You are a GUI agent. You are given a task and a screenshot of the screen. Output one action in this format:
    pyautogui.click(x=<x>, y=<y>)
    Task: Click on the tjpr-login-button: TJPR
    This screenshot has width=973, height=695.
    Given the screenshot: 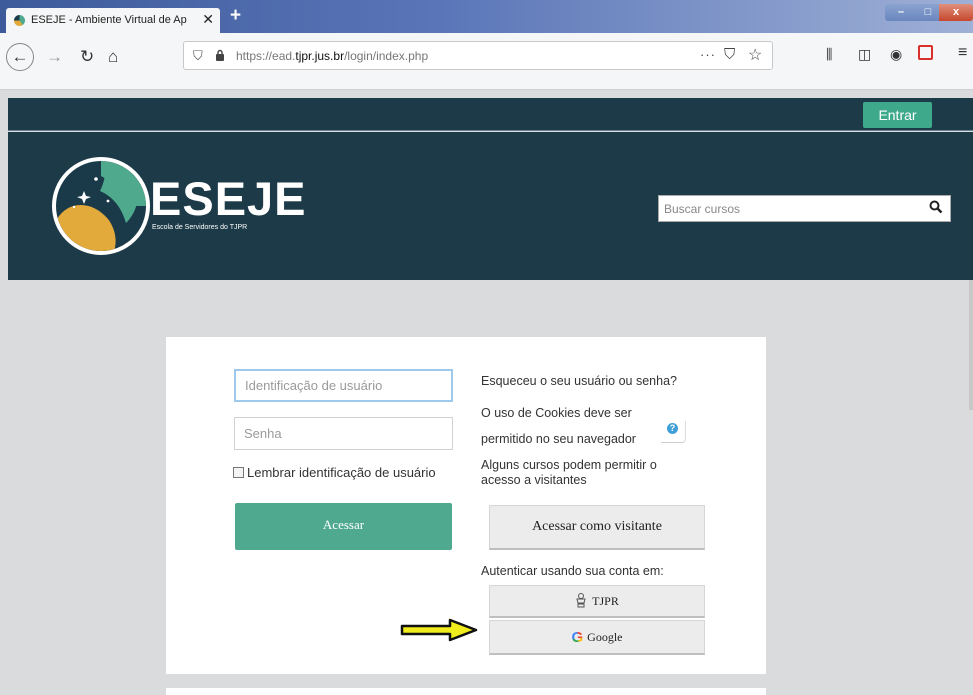 What is the action you would take?
    pyautogui.click(x=597, y=601)
    